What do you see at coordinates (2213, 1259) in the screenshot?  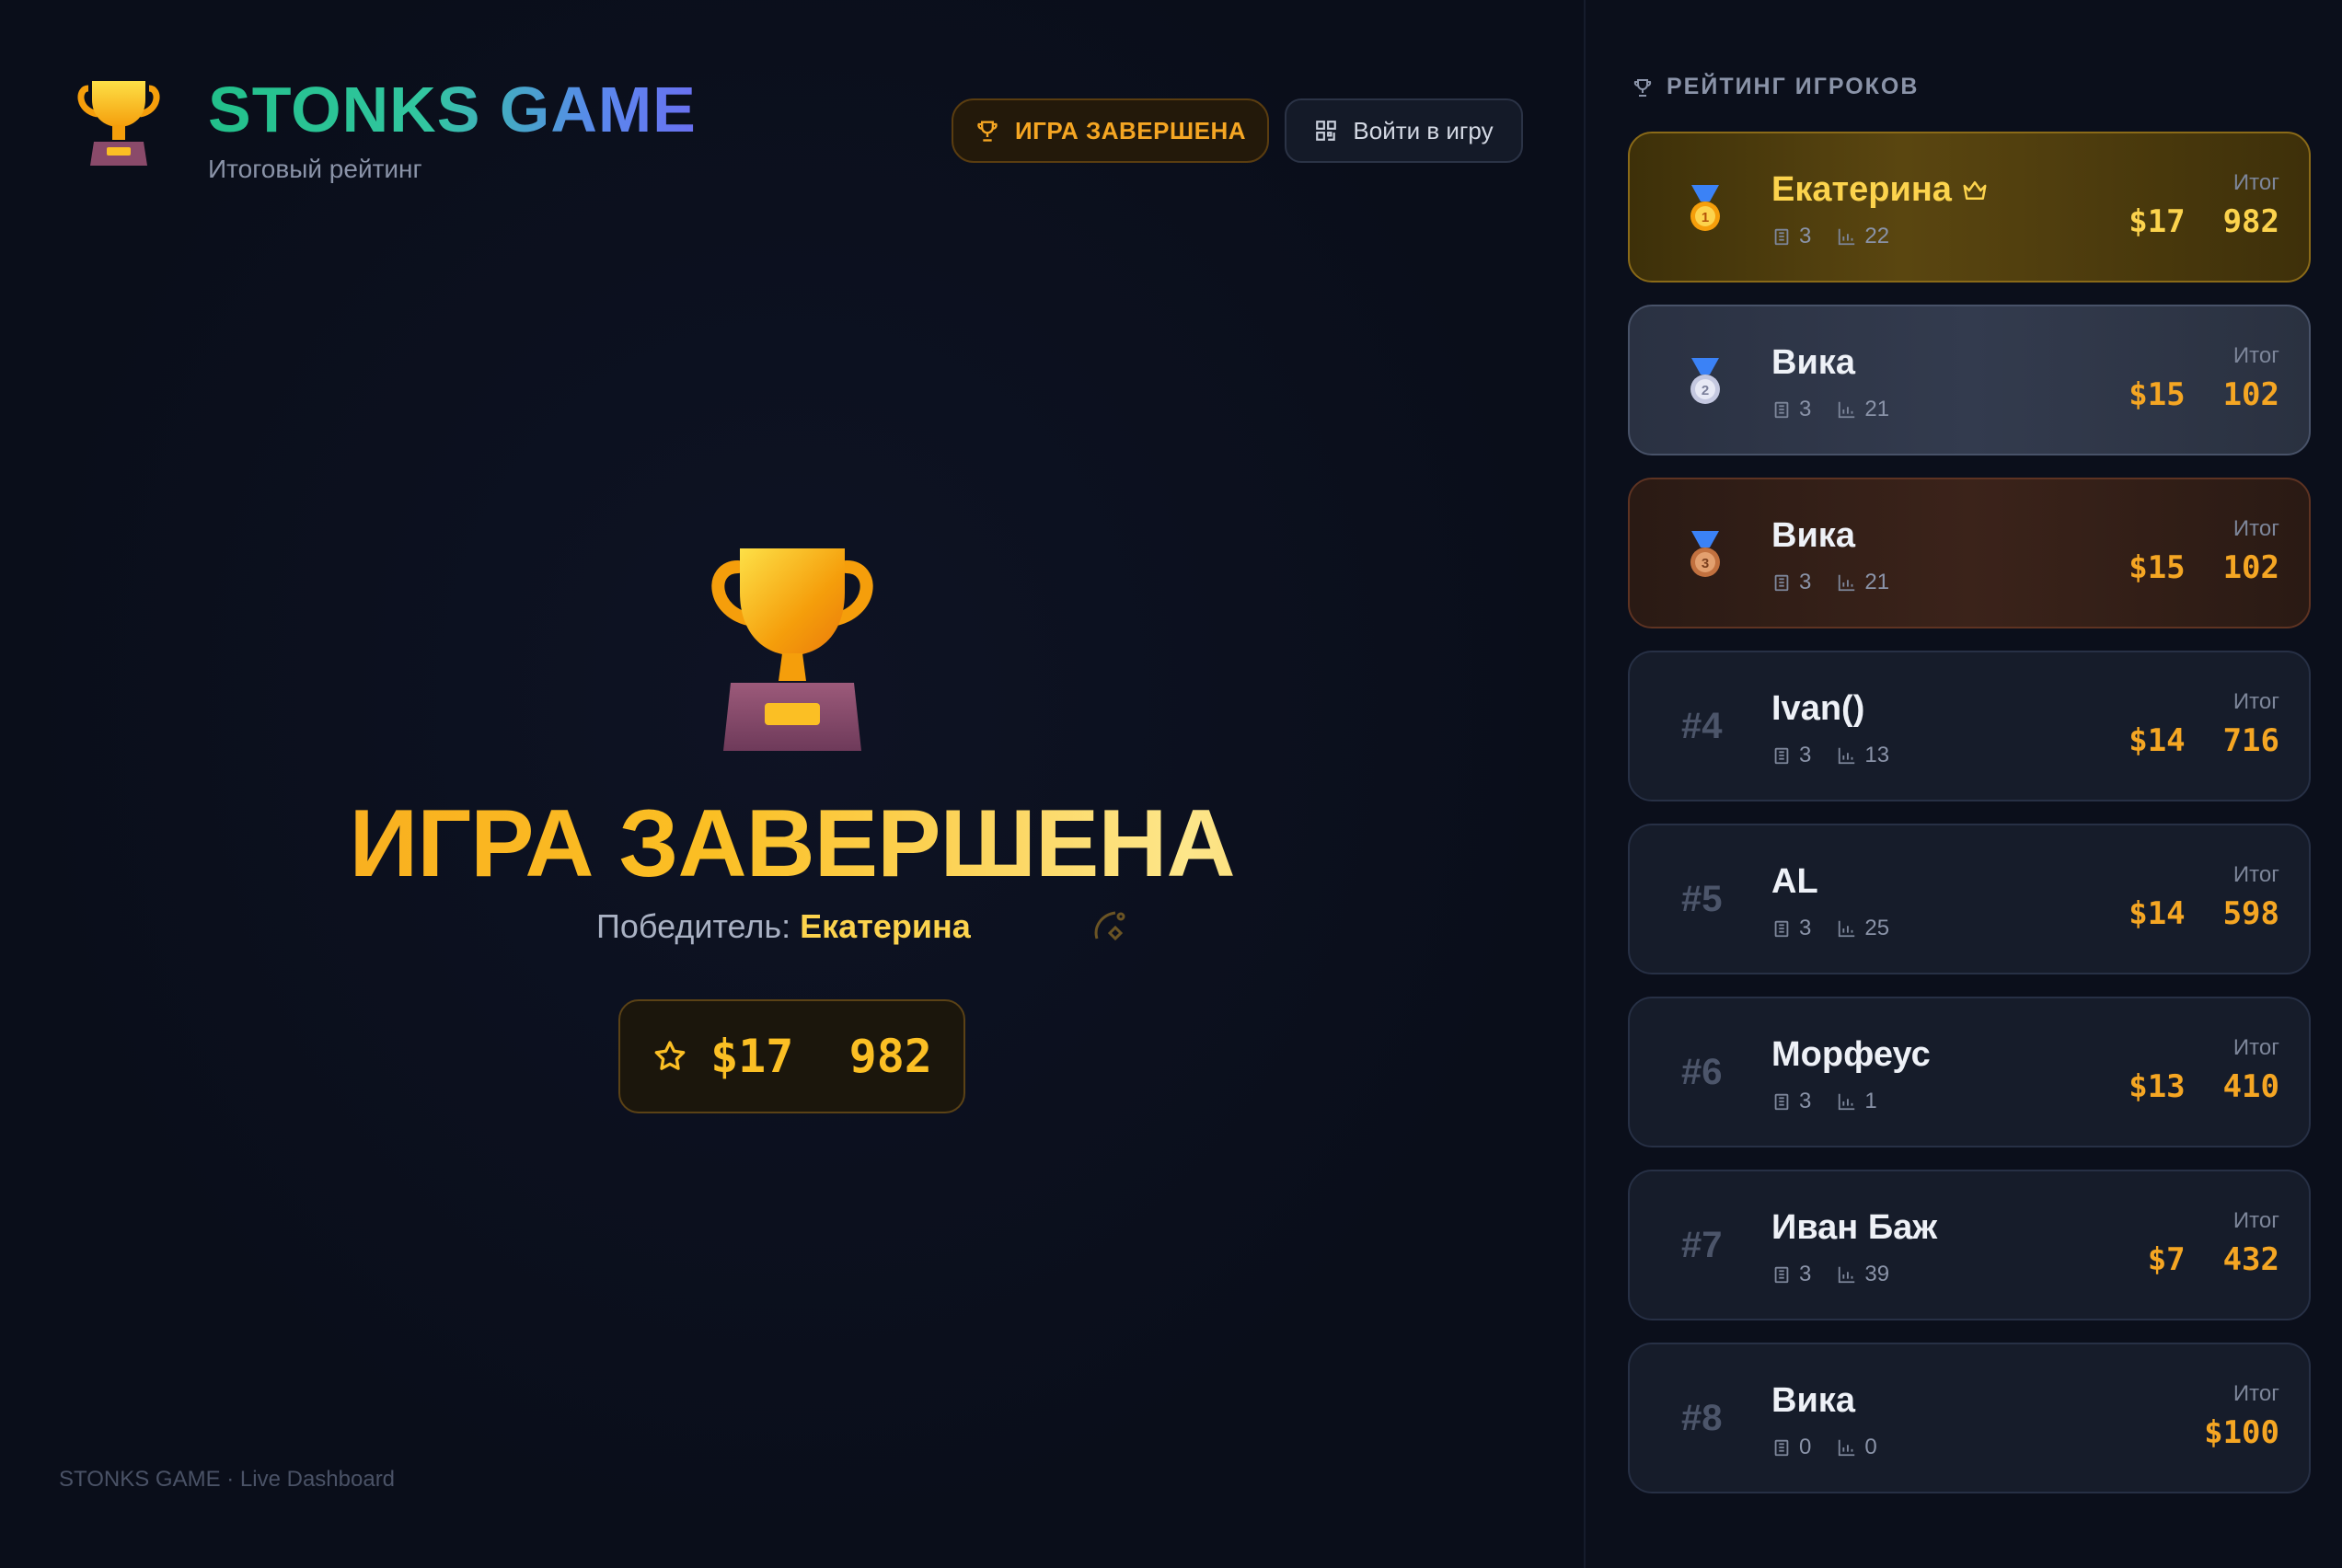 I see `total-value: $7 432` at bounding box center [2213, 1259].